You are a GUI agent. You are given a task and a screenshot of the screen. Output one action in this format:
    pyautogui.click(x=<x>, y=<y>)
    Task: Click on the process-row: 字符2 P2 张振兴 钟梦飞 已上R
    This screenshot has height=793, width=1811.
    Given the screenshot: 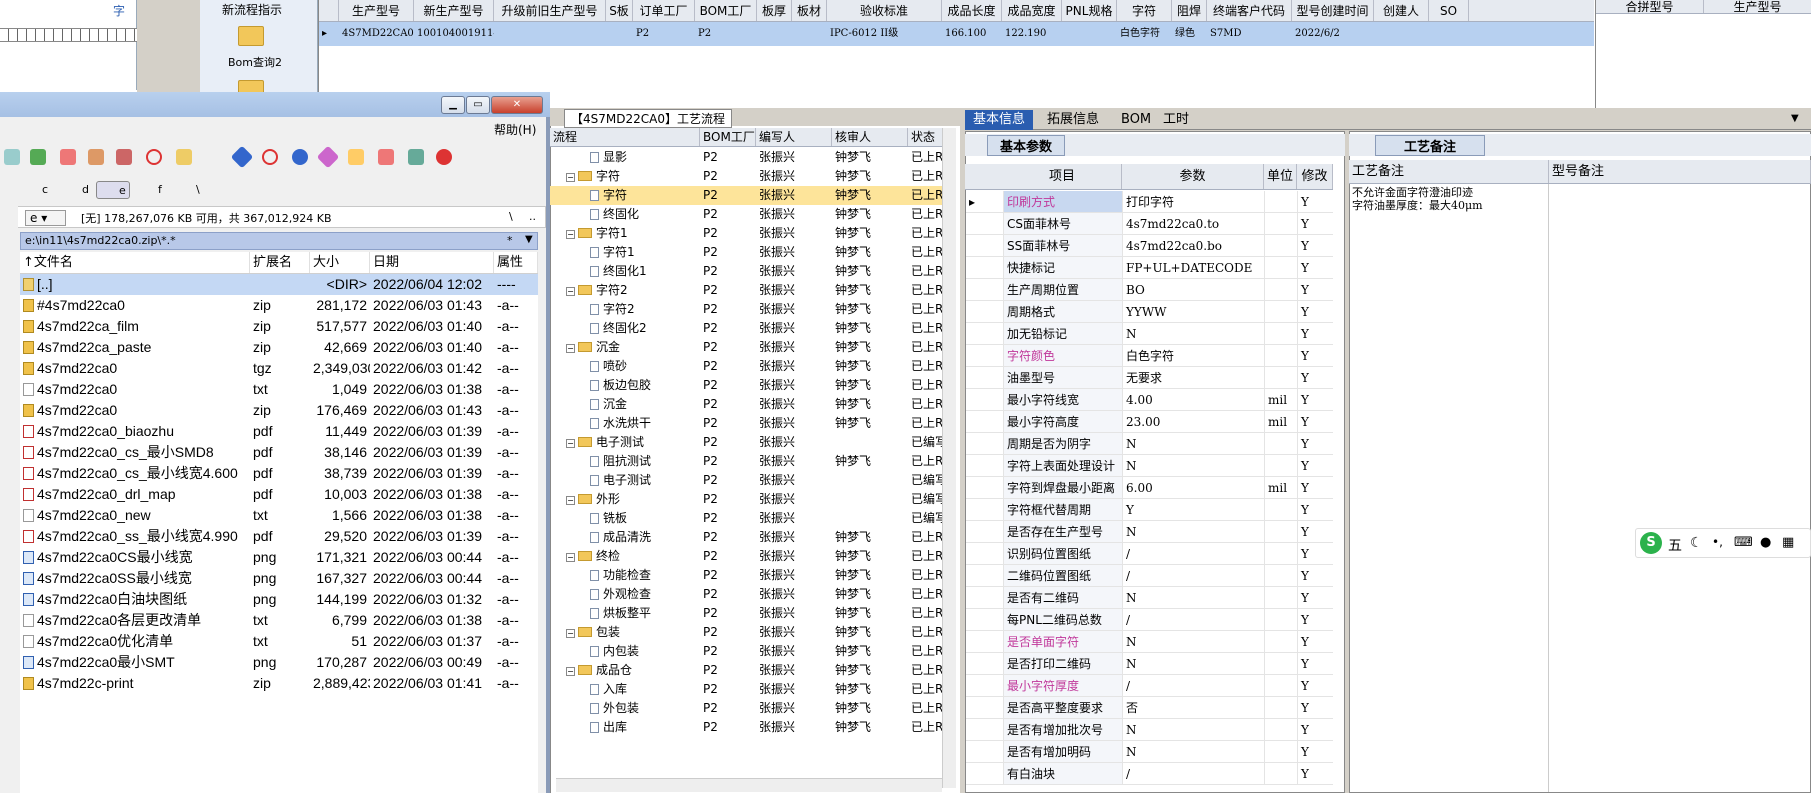 What is the action you would take?
    pyautogui.click(x=746, y=309)
    